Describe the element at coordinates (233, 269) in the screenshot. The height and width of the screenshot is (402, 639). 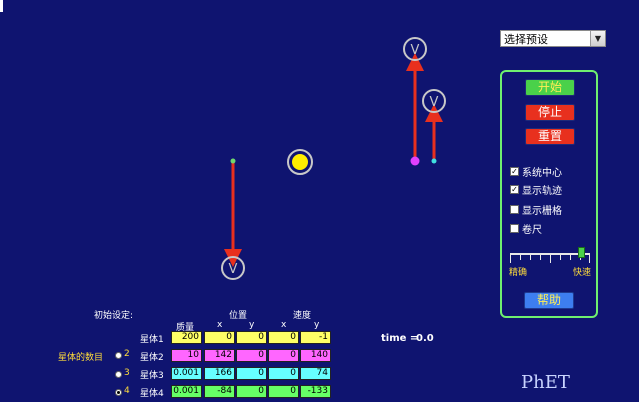
I see `velocity-handle-label-body4: V` at that location.